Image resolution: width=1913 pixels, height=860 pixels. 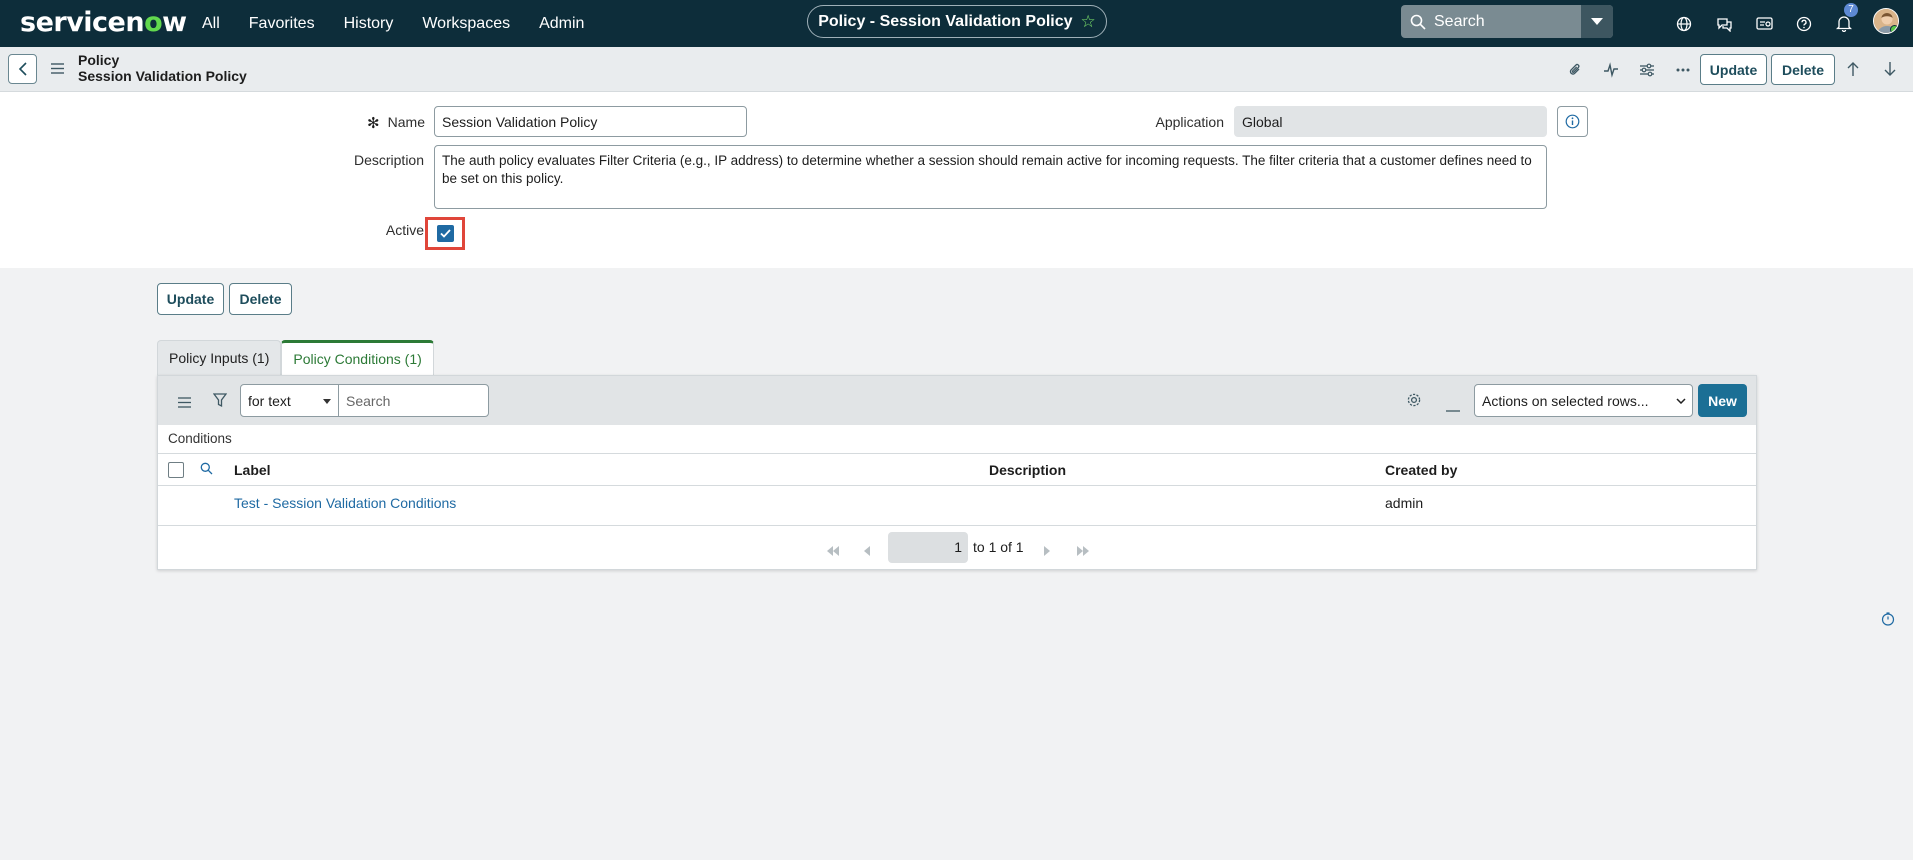 I want to click on column-header-created-by: Created by, so click(x=1421, y=470).